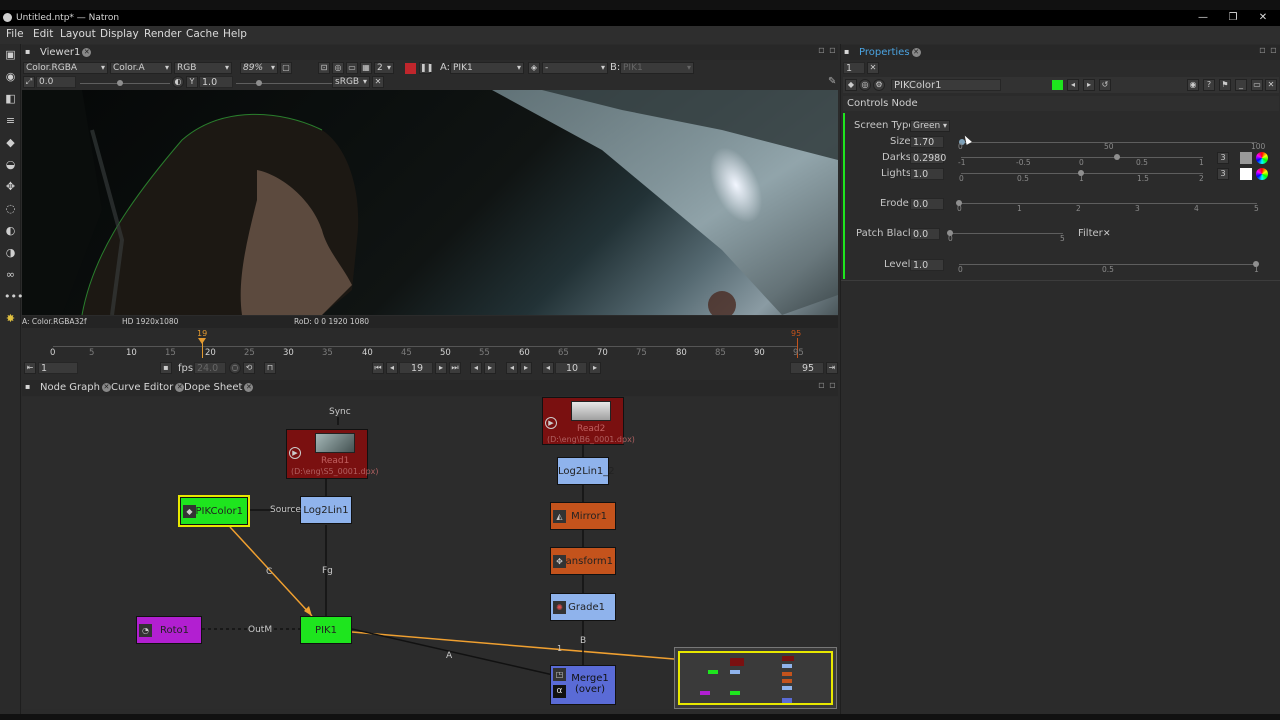  Describe the element at coordinates (548, 368) in the screenshot. I see `prev-inc-jump-icon: ◂` at that location.